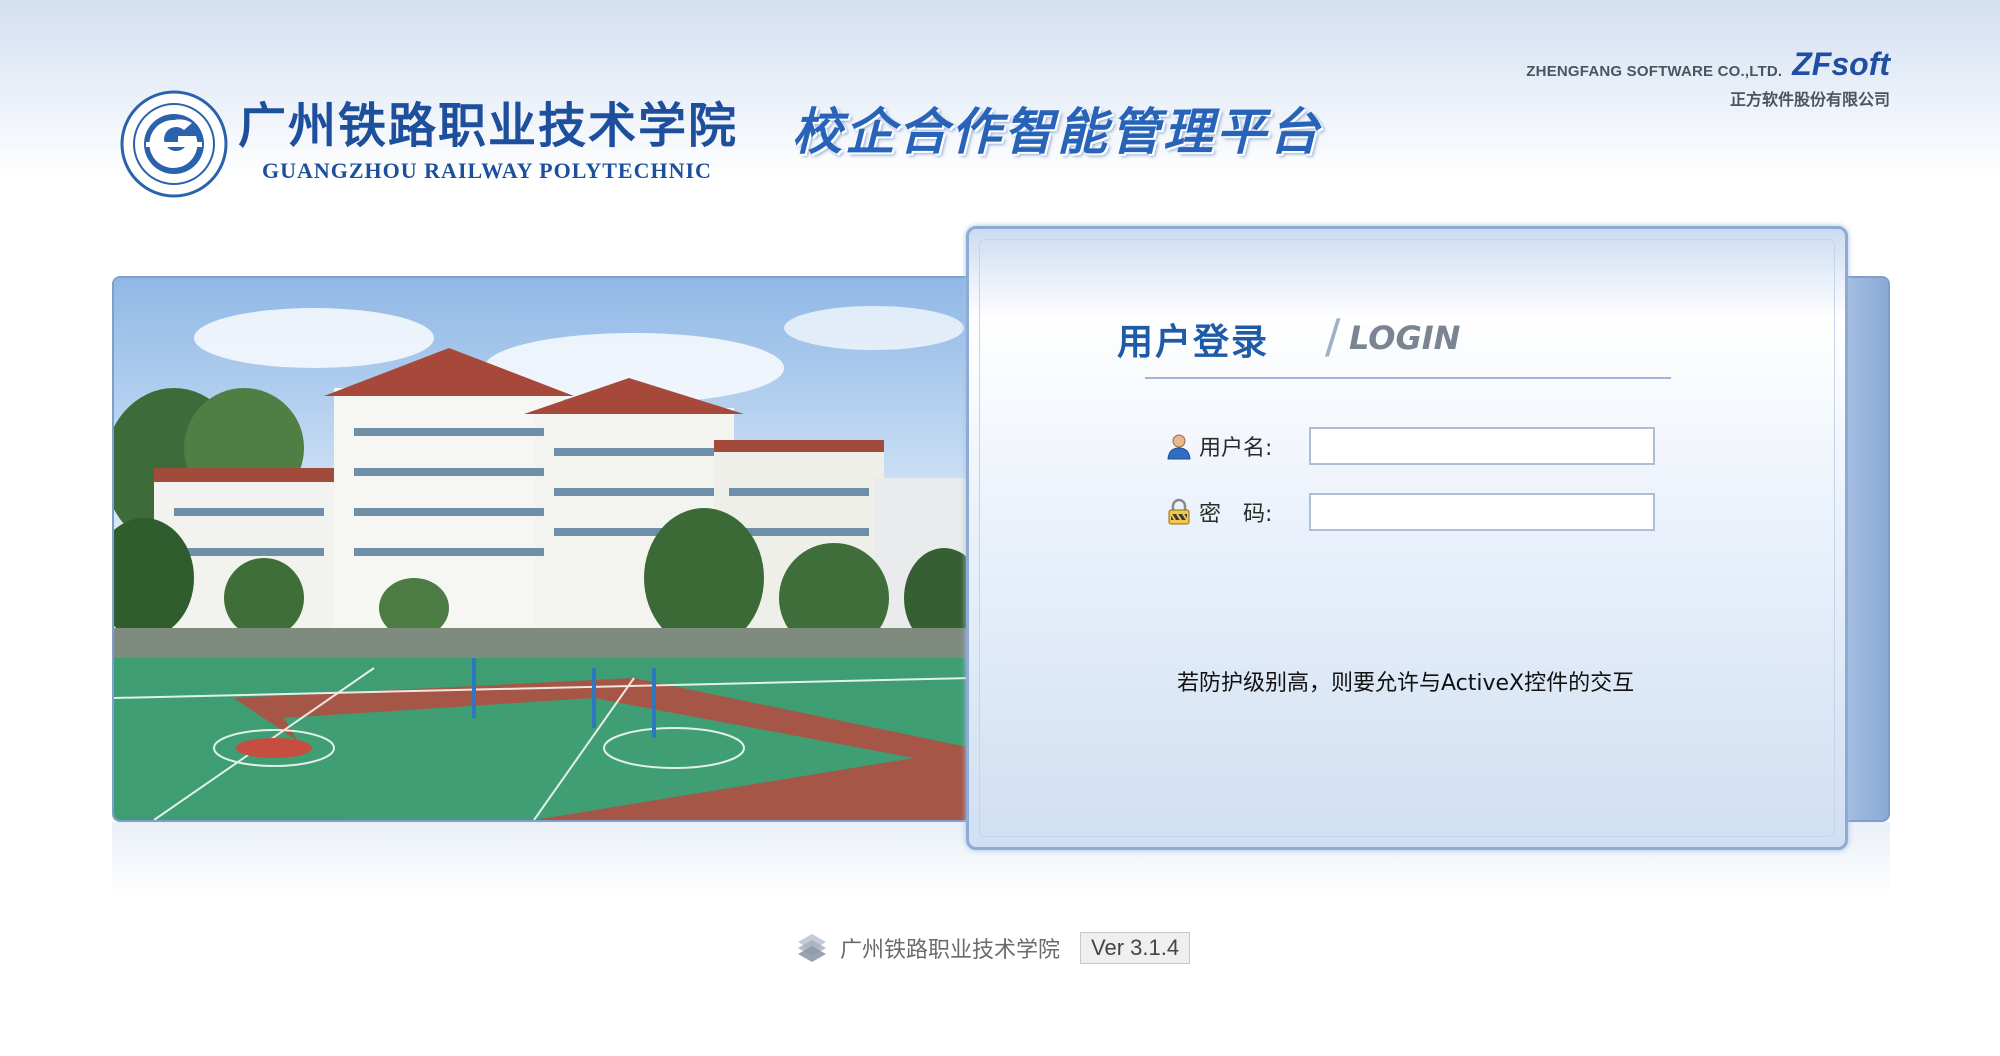 The height and width of the screenshot is (1056, 2000). Describe the element at coordinates (1135, 948) in the screenshot. I see `version-badge: Ver 3.1.4` at that location.